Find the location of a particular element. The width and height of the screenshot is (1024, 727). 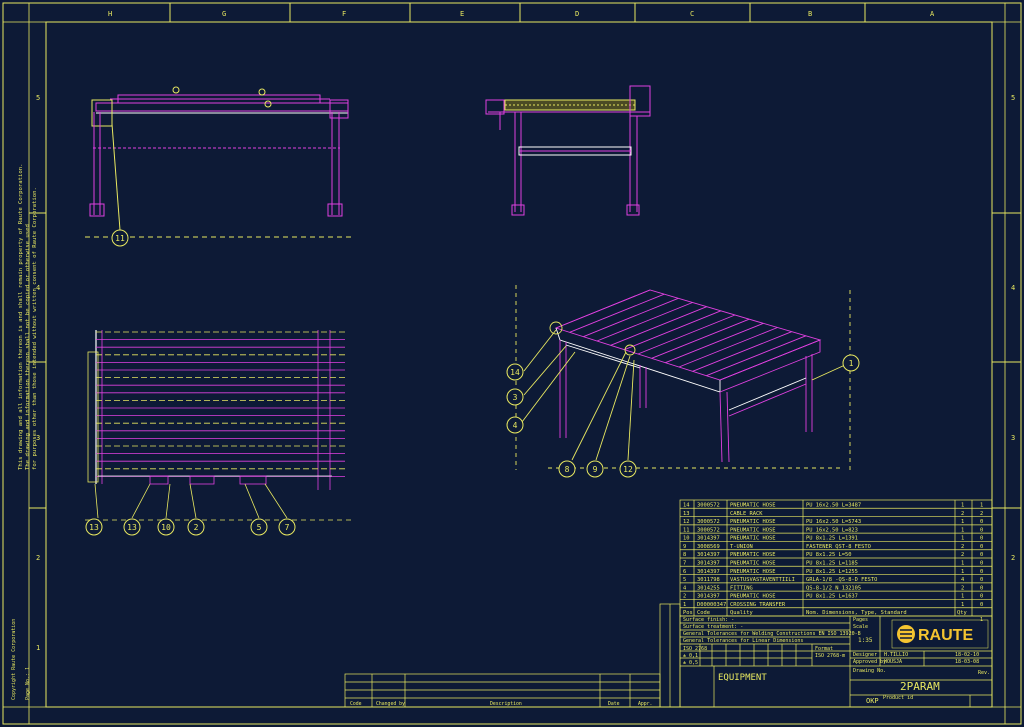

bom-cell: 14 is located at coordinates (686, 505).